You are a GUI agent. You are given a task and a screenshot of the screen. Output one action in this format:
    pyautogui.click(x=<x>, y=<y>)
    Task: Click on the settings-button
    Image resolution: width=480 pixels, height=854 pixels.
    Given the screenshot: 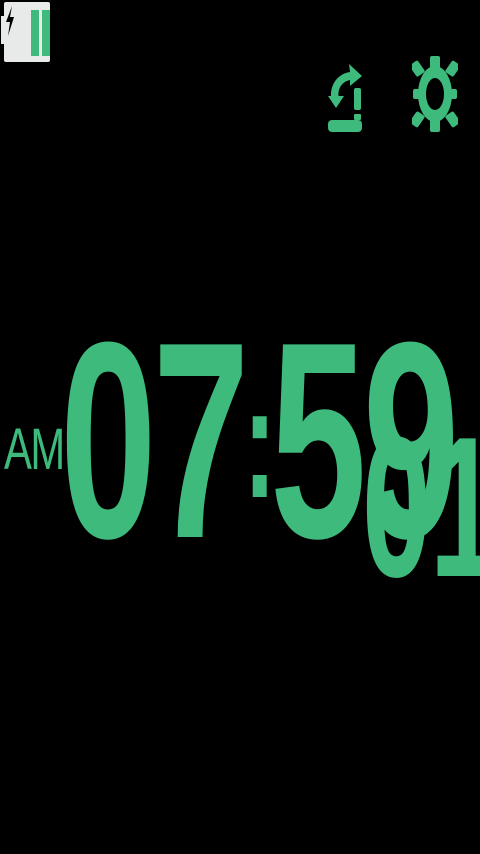 What is the action you would take?
    pyautogui.click(x=435, y=94)
    